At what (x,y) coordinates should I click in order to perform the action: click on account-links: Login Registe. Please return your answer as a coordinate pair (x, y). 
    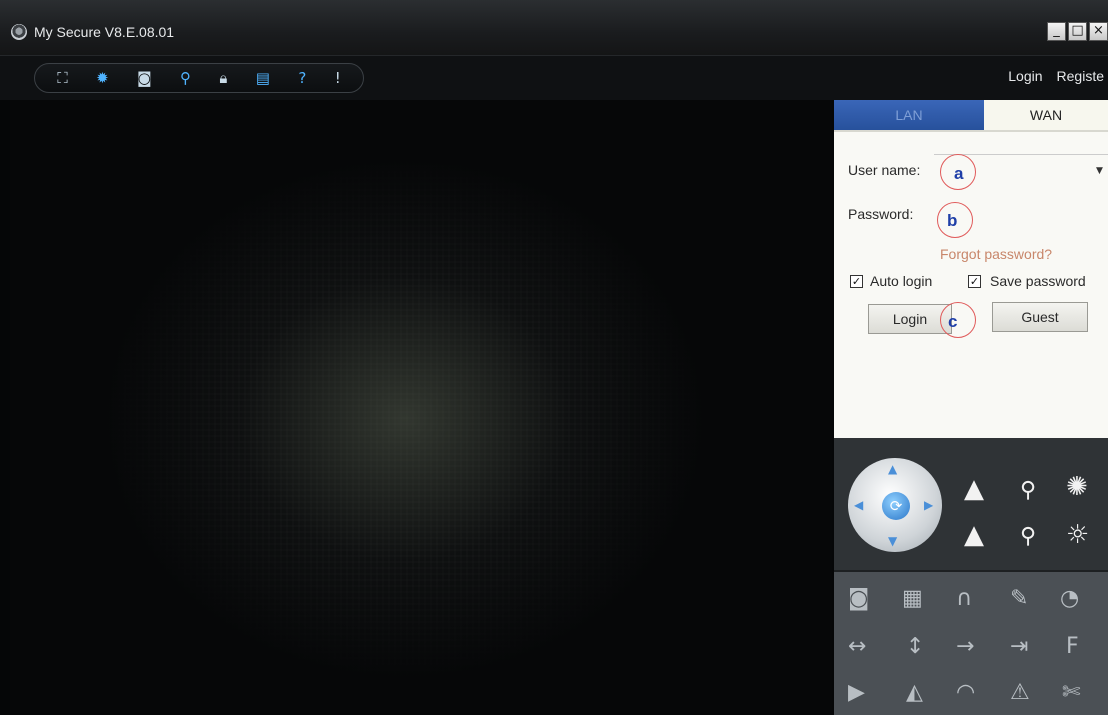
    Looking at the image, I should click on (1056, 76).